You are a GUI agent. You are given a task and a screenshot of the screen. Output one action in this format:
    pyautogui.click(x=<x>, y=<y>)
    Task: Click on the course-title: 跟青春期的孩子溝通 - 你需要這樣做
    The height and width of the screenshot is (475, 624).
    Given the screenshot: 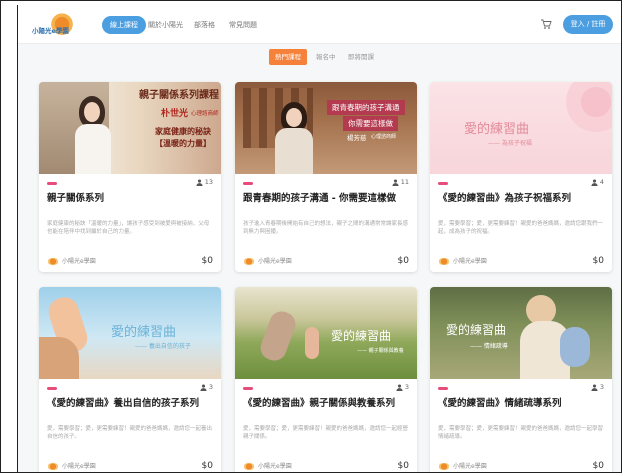 What is the action you would take?
    pyautogui.click(x=326, y=198)
    